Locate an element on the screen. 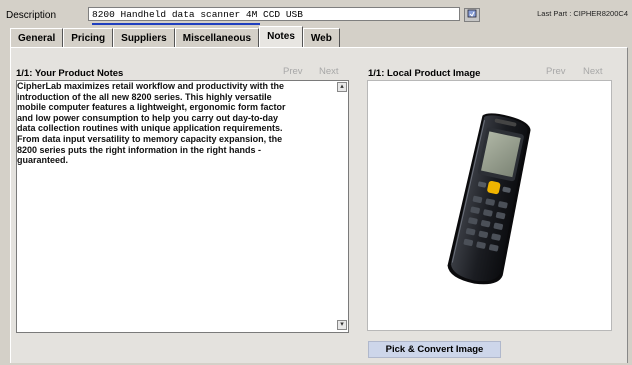 This screenshot has height=365, width=632. product-image is located at coordinates (485, 201).